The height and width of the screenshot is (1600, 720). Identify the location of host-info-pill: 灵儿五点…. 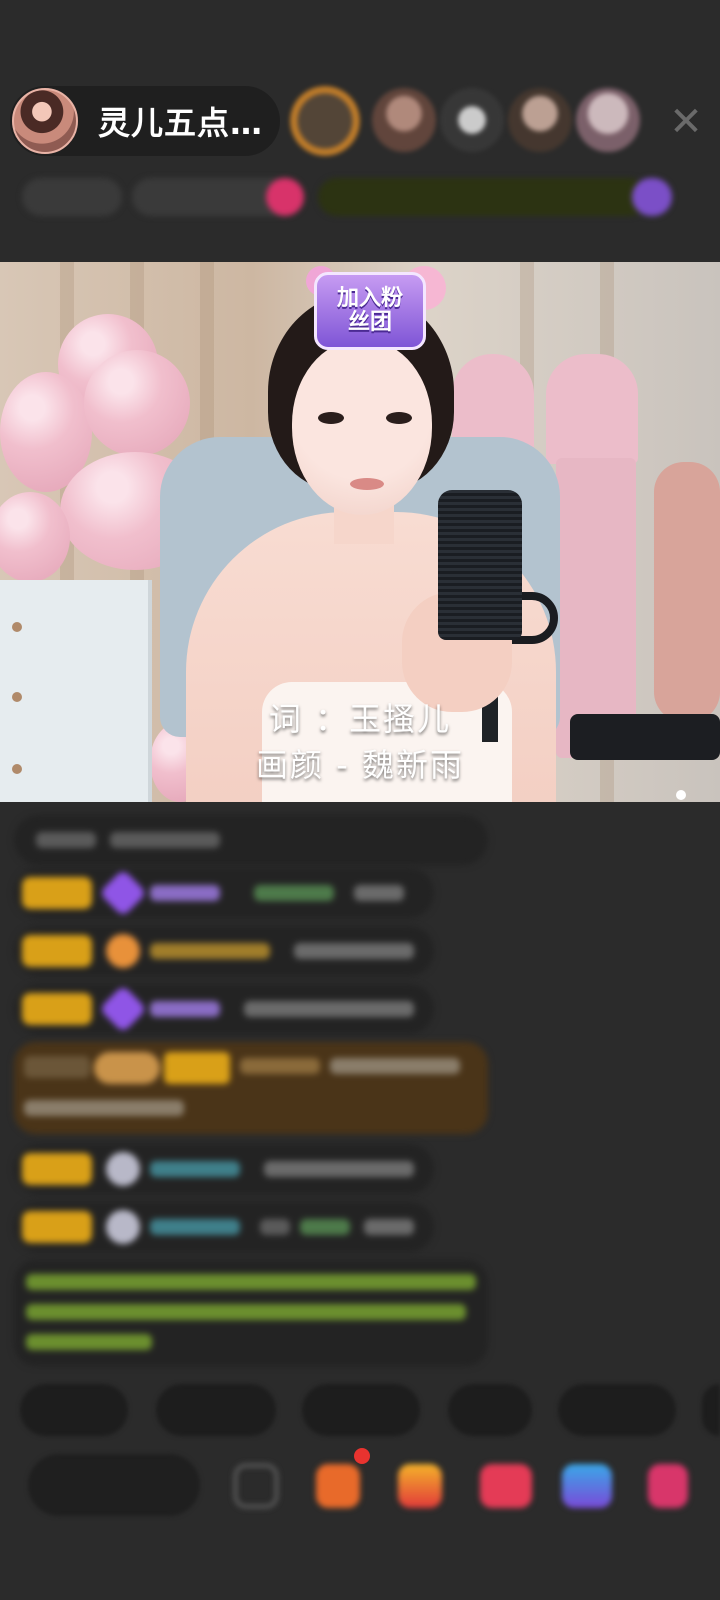
(145, 121).